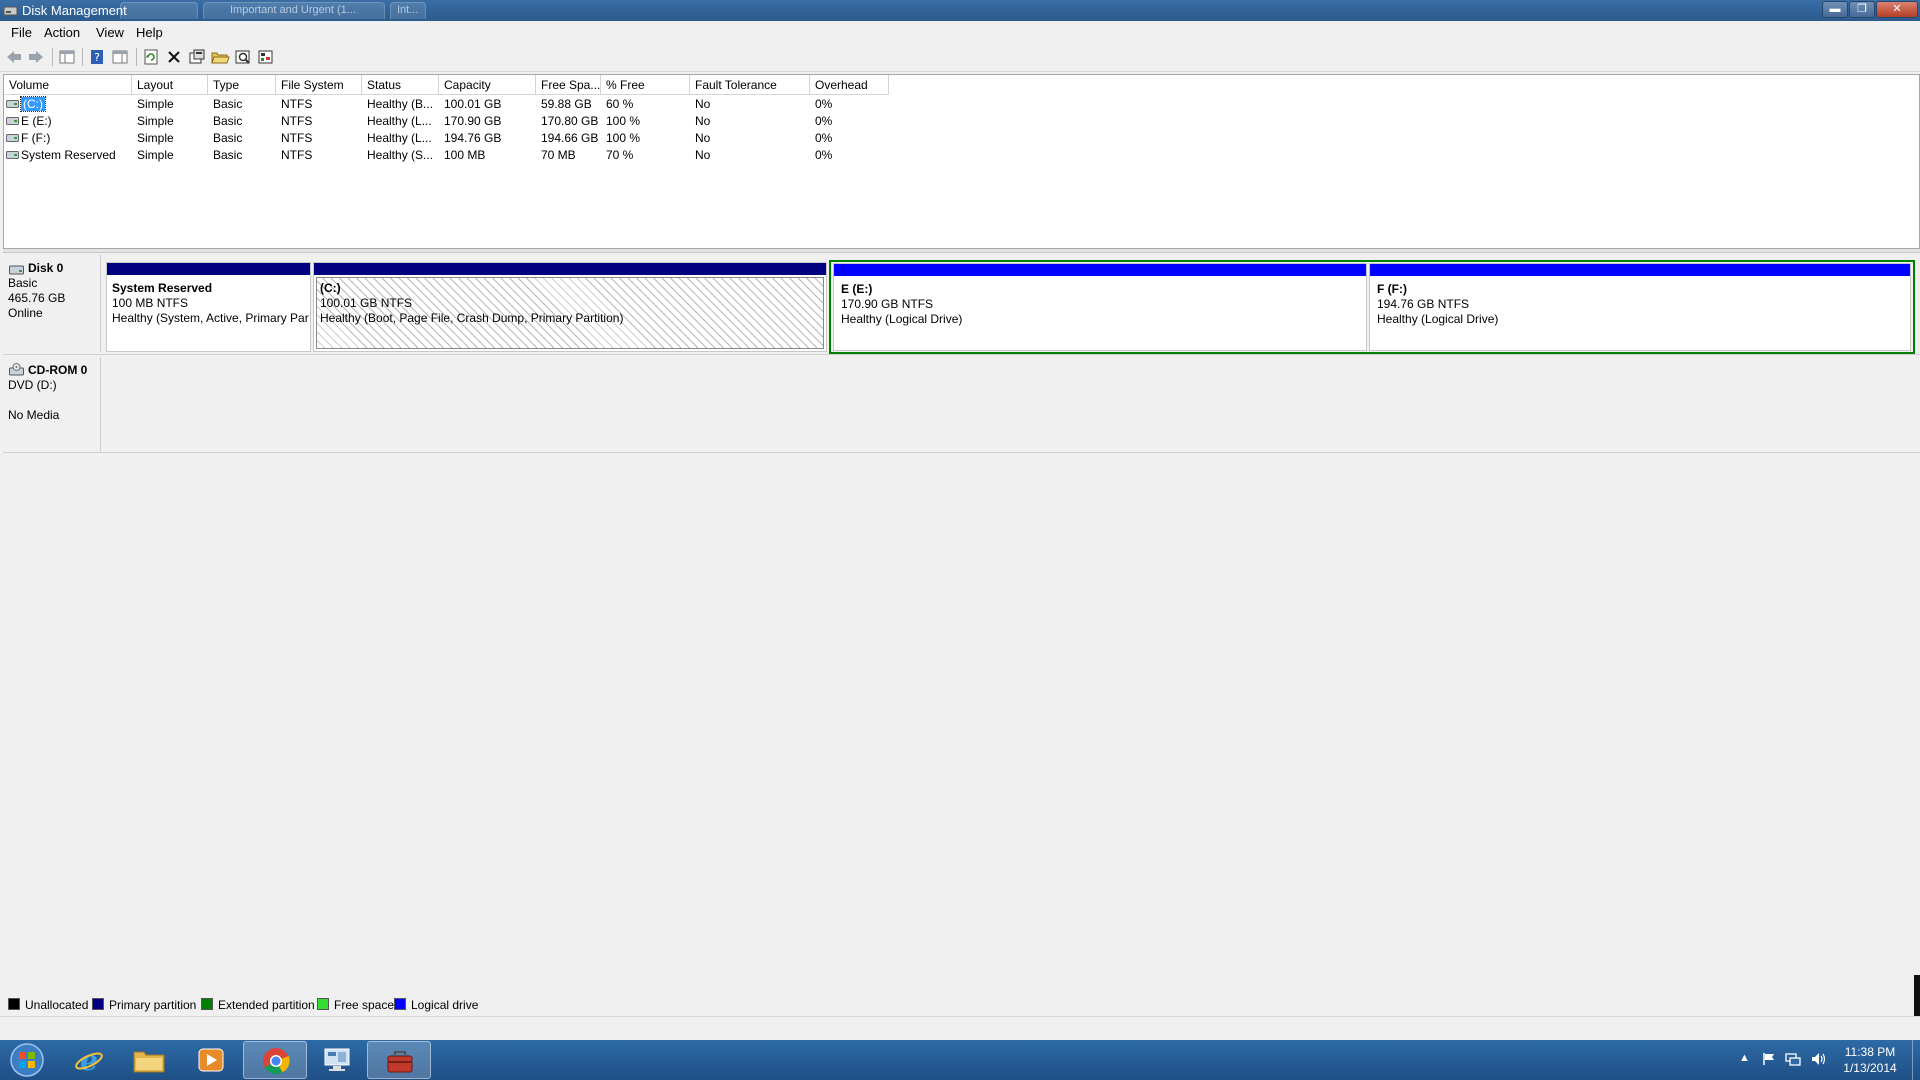 Image resolution: width=1920 pixels, height=1080 pixels. Describe the element at coordinates (436, 1005) in the screenshot. I see `legend-logical-drive: Logical drive` at that location.